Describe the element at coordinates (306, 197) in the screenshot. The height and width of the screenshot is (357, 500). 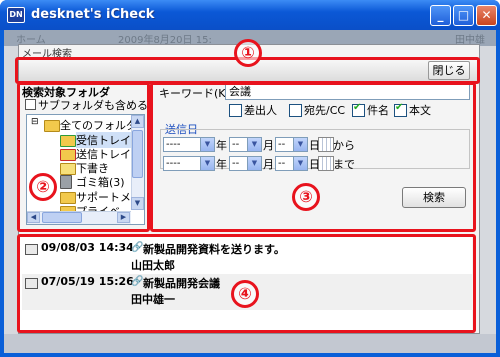
I see `callout-number-3: ③` at that location.